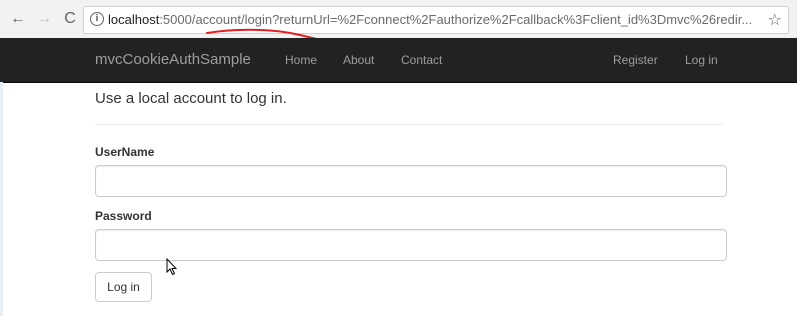 Image resolution: width=797 pixels, height=316 pixels. I want to click on divider, so click(409, 124).